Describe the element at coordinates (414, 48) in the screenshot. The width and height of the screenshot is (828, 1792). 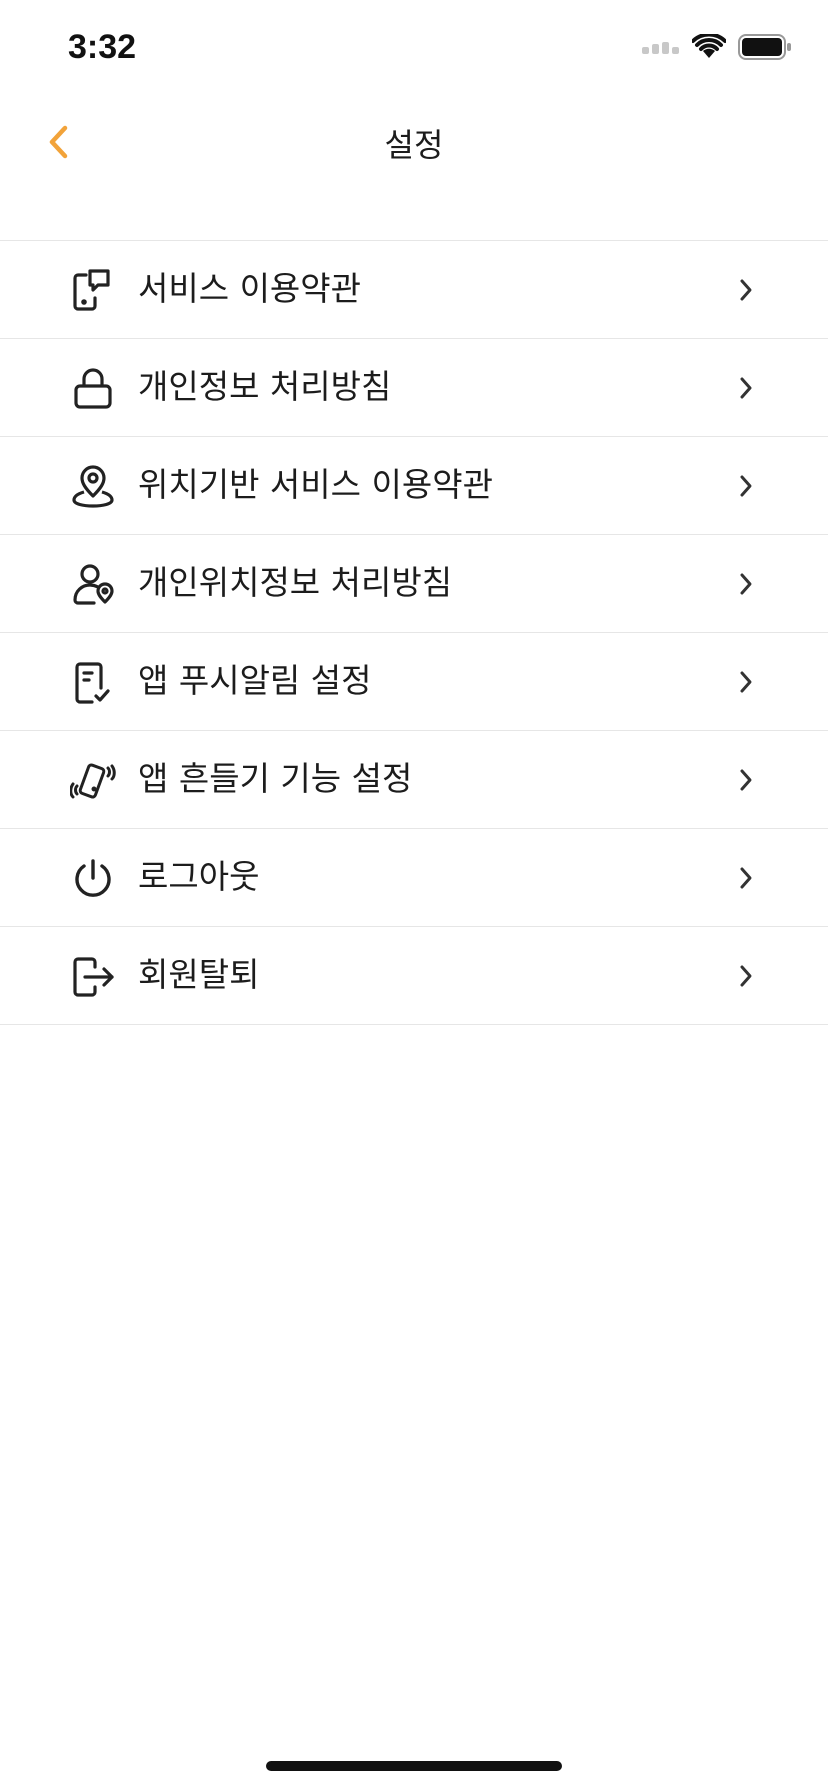
I see `status-bar: 3:32` at that location.